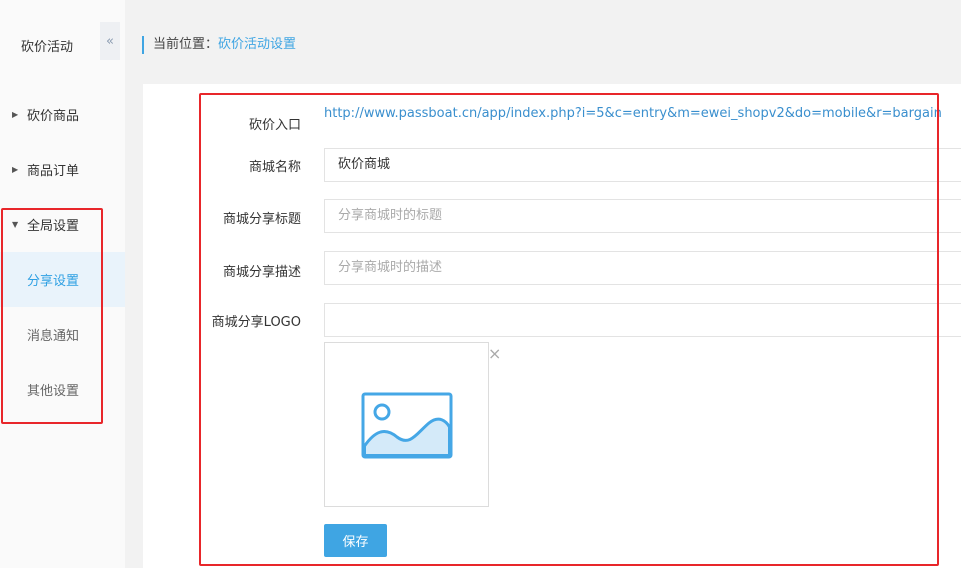  What do you see at coordinates (53, 116) in the screenshot?
I see `sidebar-item-label: 砍价商品` at bounding box center [53, 116].